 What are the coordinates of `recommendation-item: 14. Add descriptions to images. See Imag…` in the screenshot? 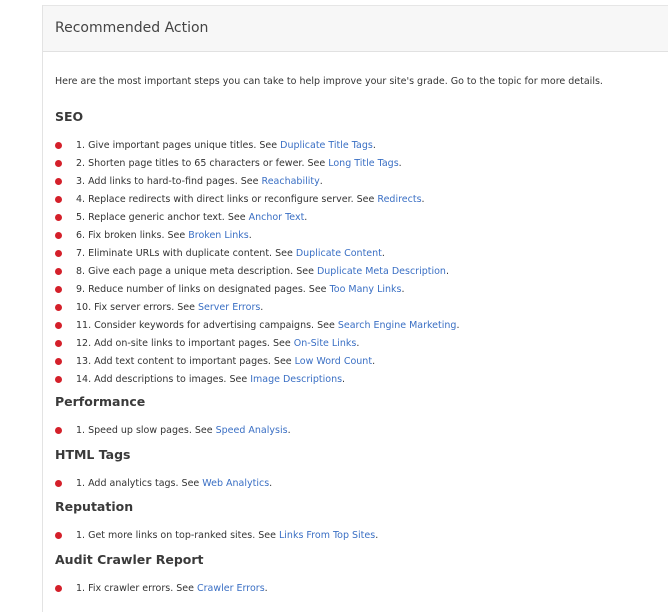 It's located at (200, 379).